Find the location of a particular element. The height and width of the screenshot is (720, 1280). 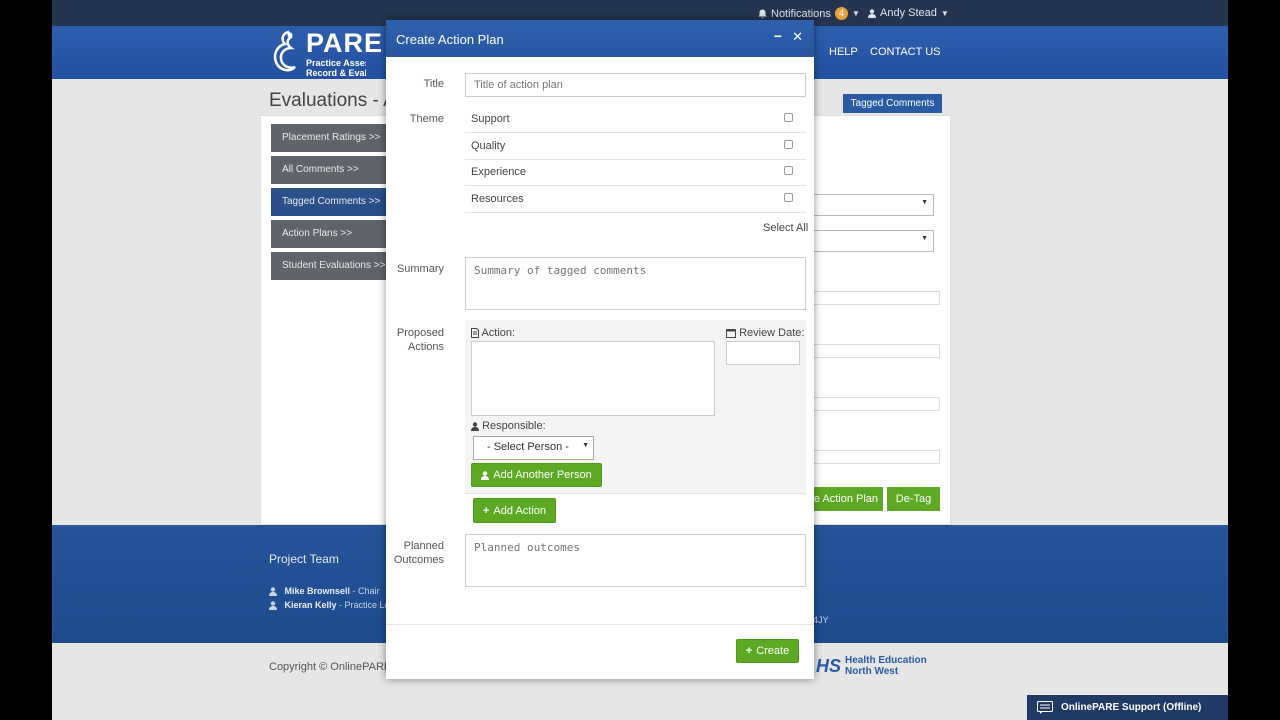

page-title: Evaluations - Action Plans is located at coordinates (328, 100).